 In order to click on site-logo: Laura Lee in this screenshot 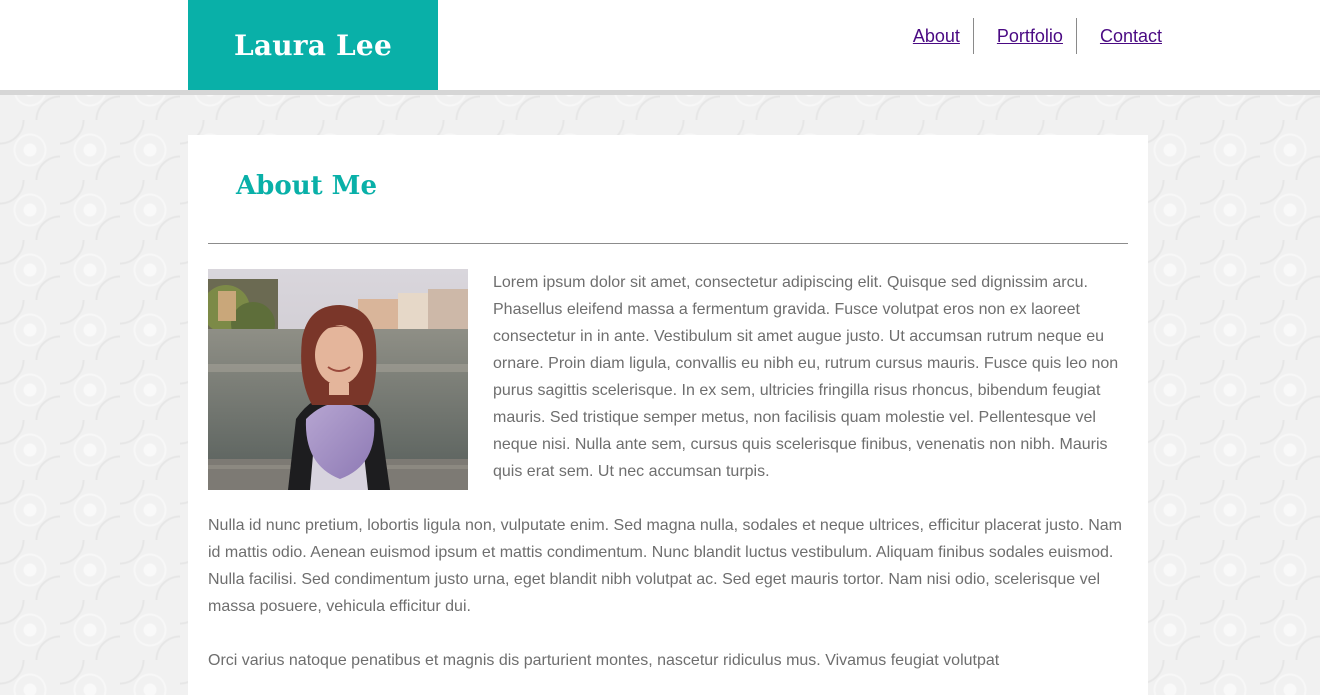, I will do `click(313, 45)`.